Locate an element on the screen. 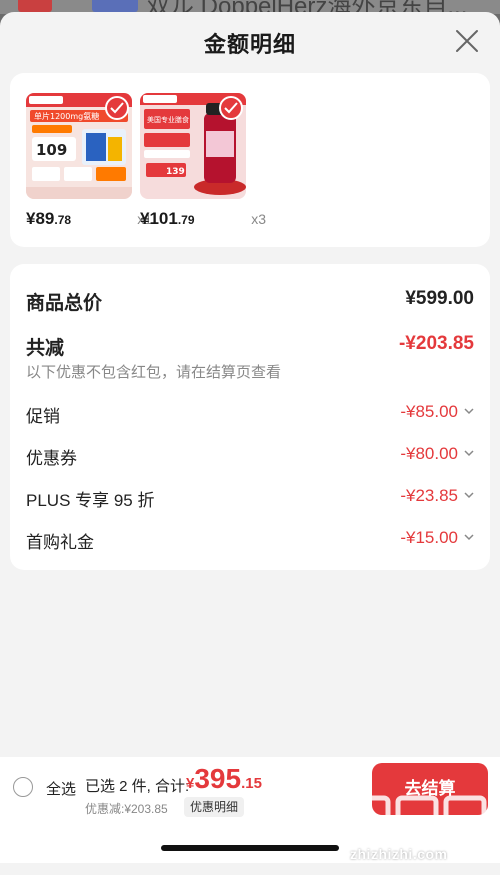 This screenshot has height=875, width=500. total-amount: ¥395.15 is located at coordinates (224, 778).